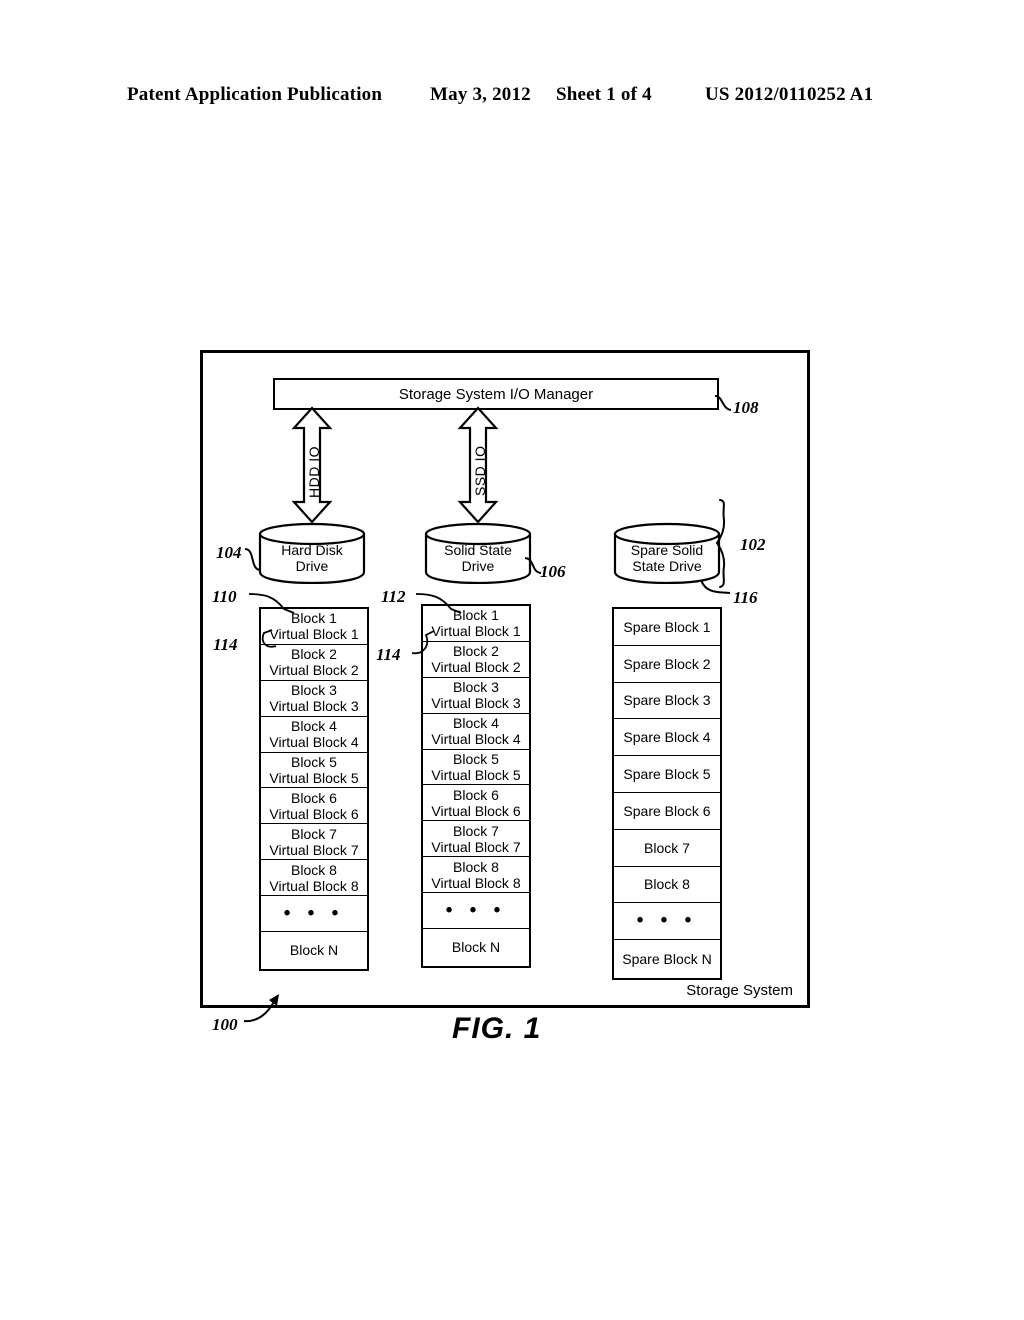 The width and height of the screenshot is (1024, 1320). Describe the element at coordinates (312, 566) in the screenshot. I see `hdd-label-line2: Drive` at that location.